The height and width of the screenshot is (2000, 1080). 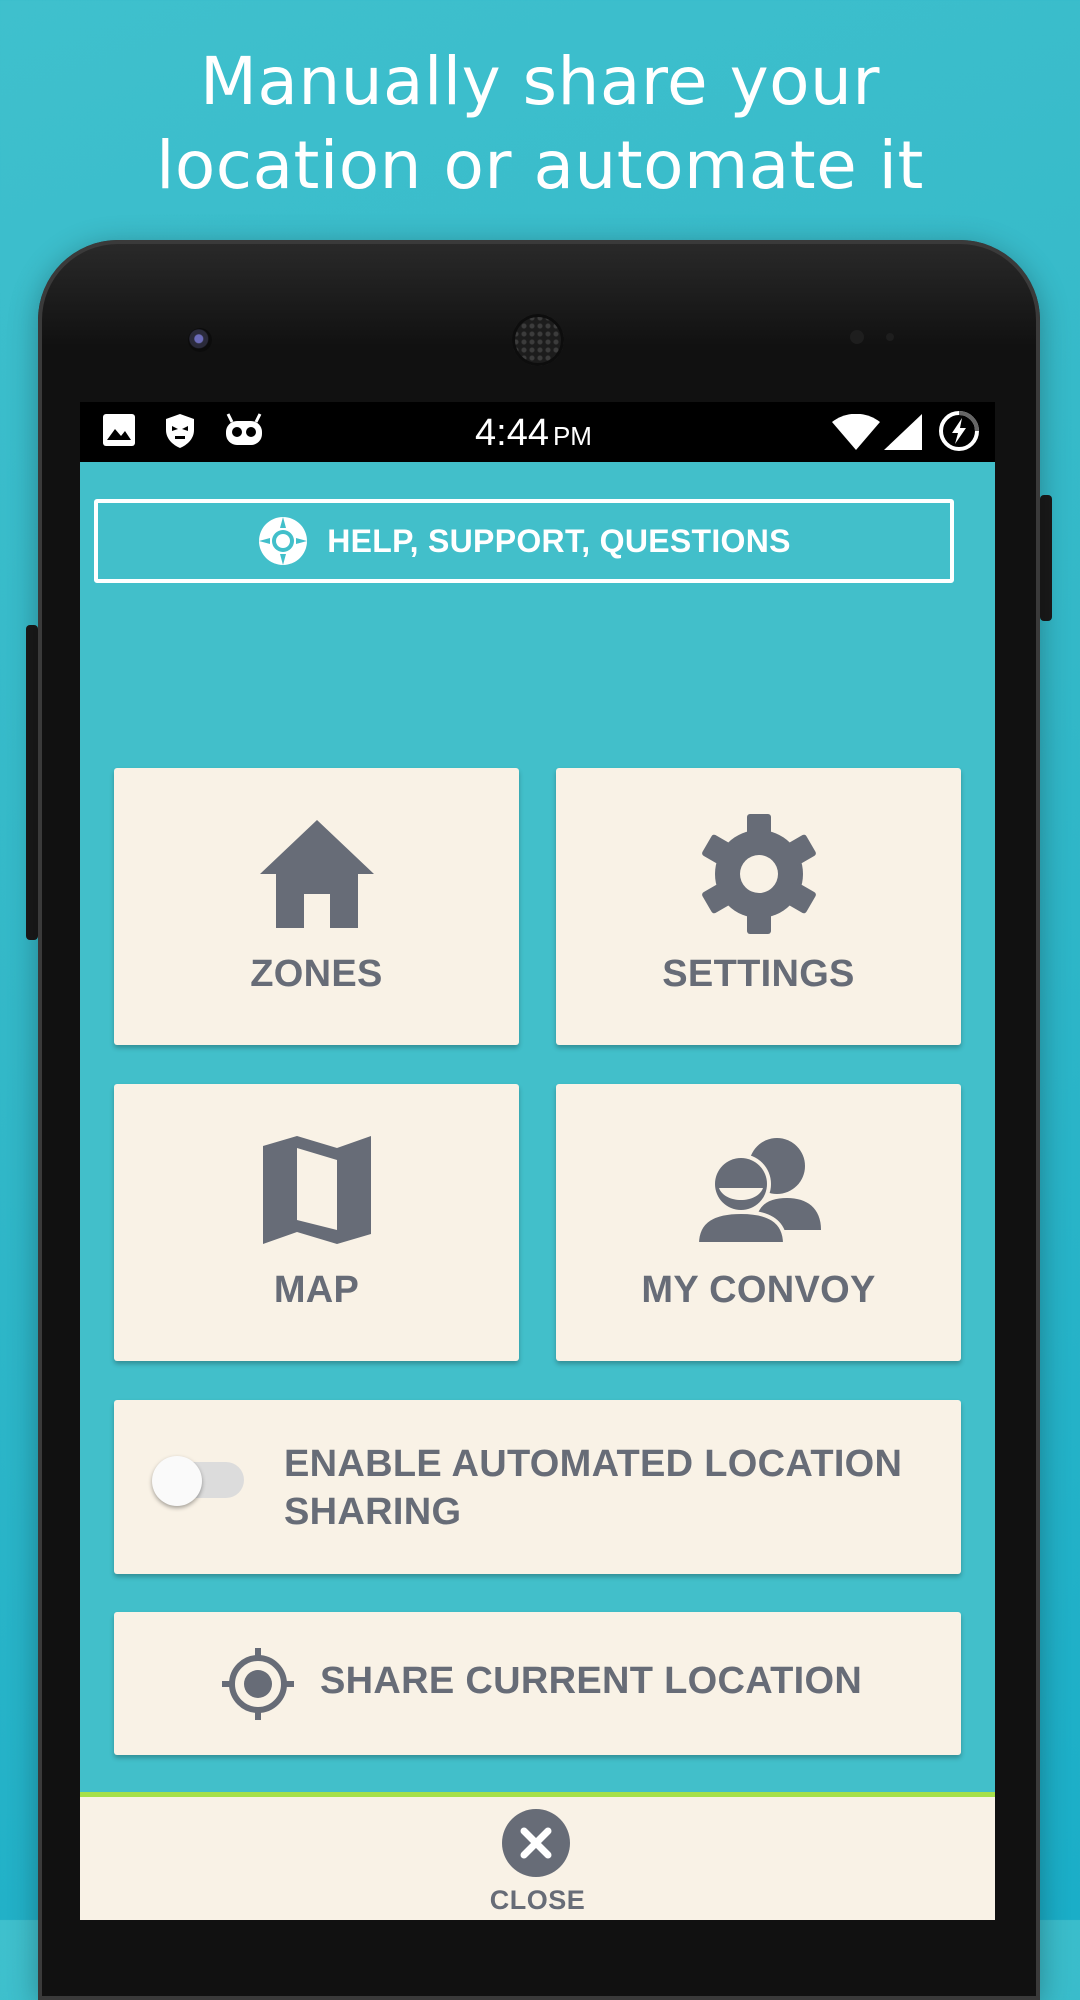 What do you see at coordinates (316, 1290) in the screenshot?
I see `map-label: MAP` at bounding box center [316, 1290].